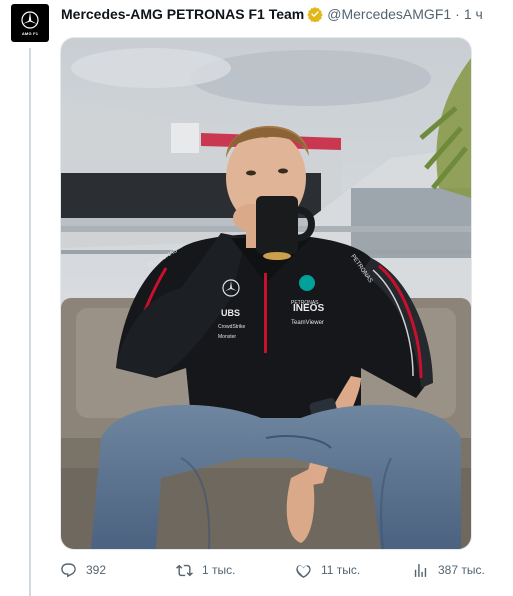 Image resolution: width=513 pixels, height=596 pixels. I want to click on like-button: 11 тыс., so click(327, 570).